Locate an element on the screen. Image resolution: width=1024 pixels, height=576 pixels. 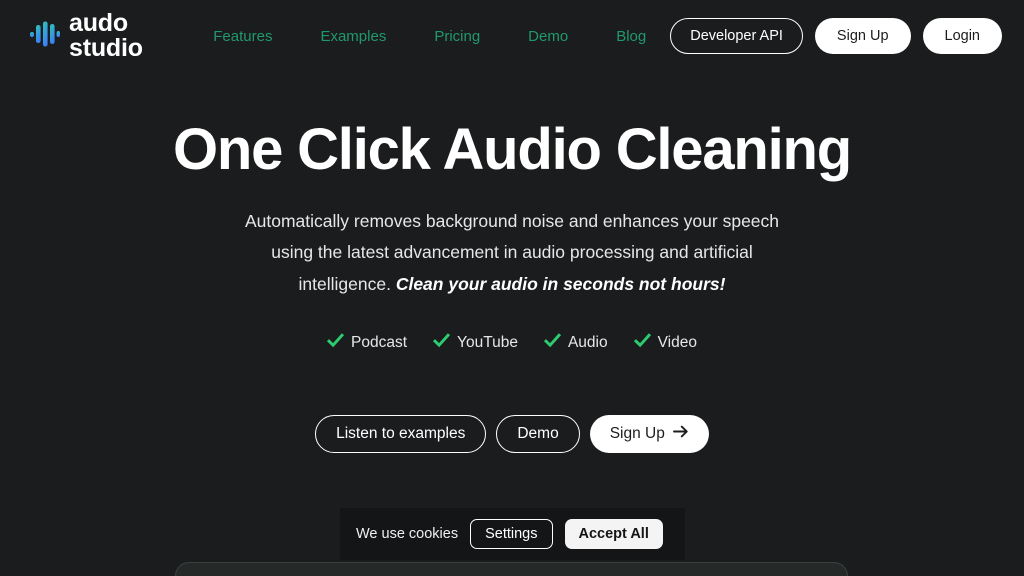
feature-list: Podcast YouTube Audio Video is located at coordinates (511, 343).